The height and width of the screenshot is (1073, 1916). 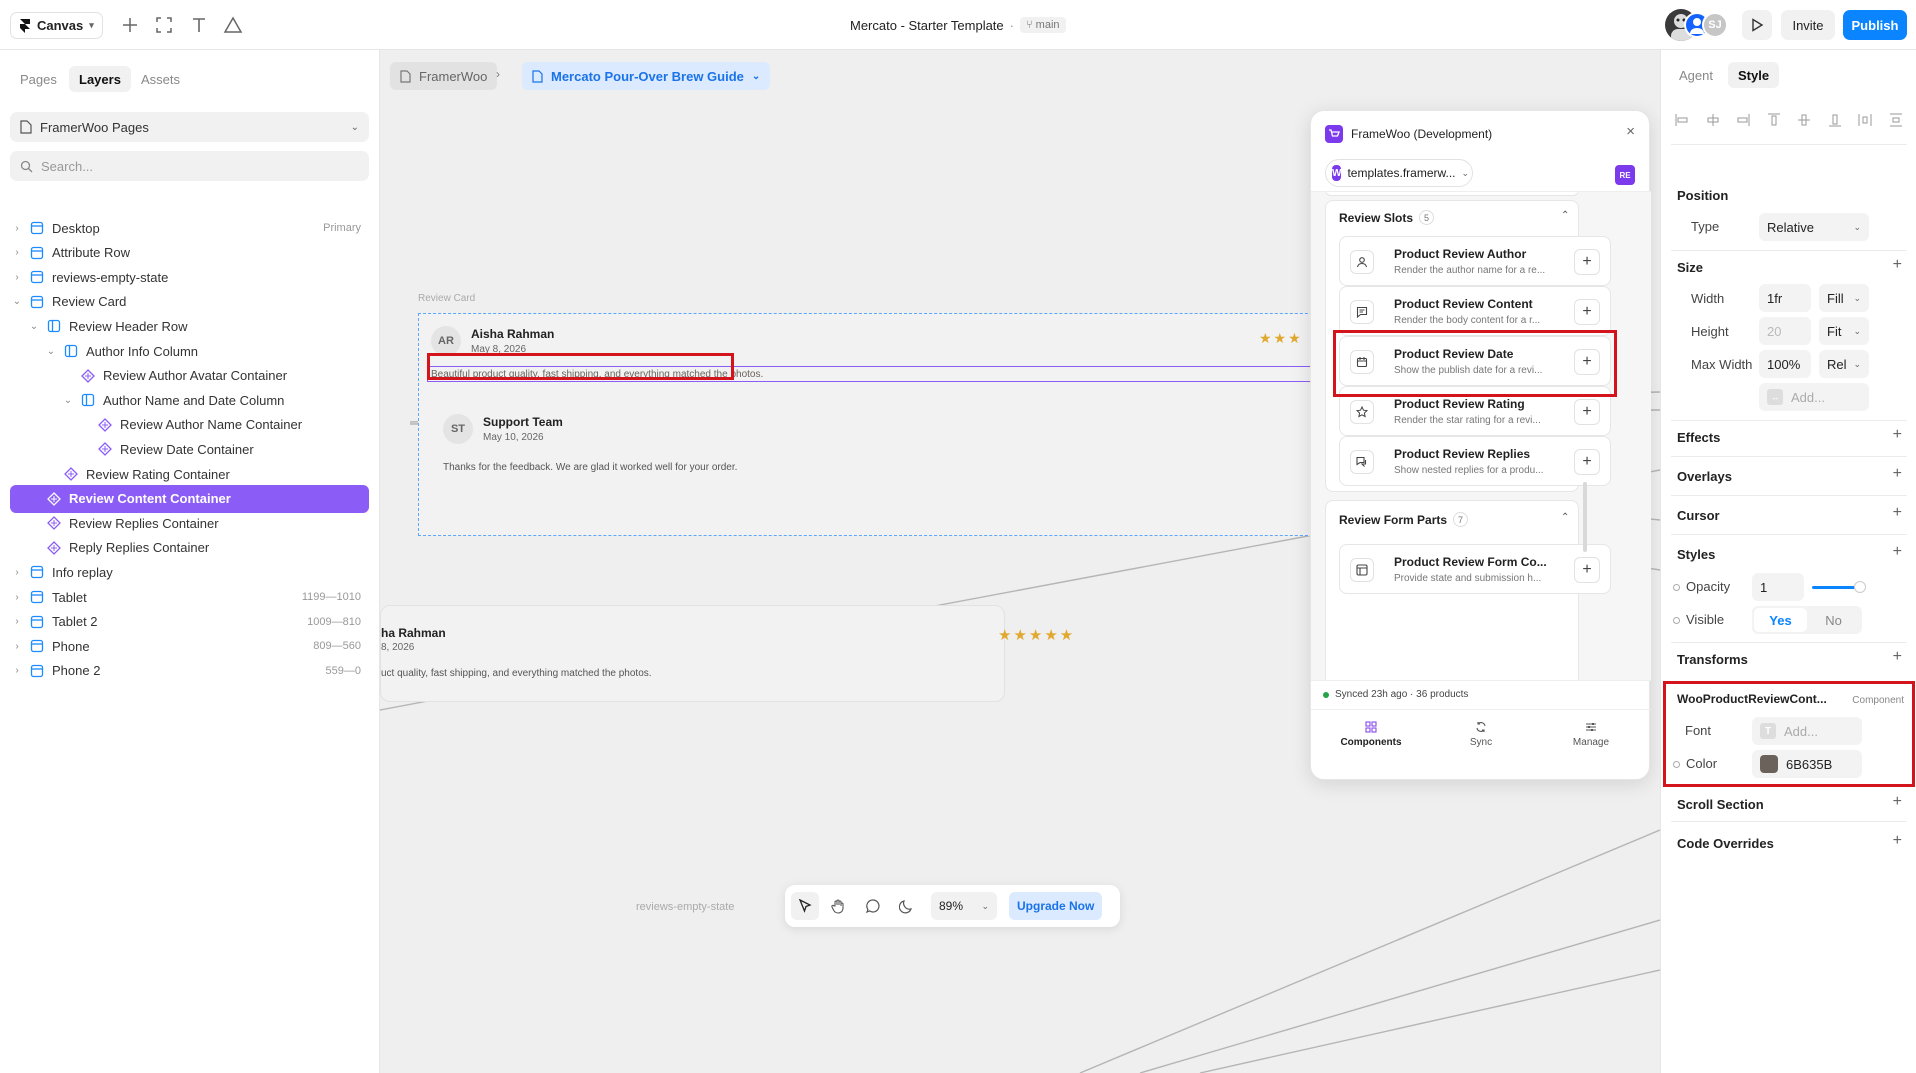 What do you see at coordinates (1897, 552) in the screenshot?
I see `styles-add-icon: +` at bounding box center [1897, 552].